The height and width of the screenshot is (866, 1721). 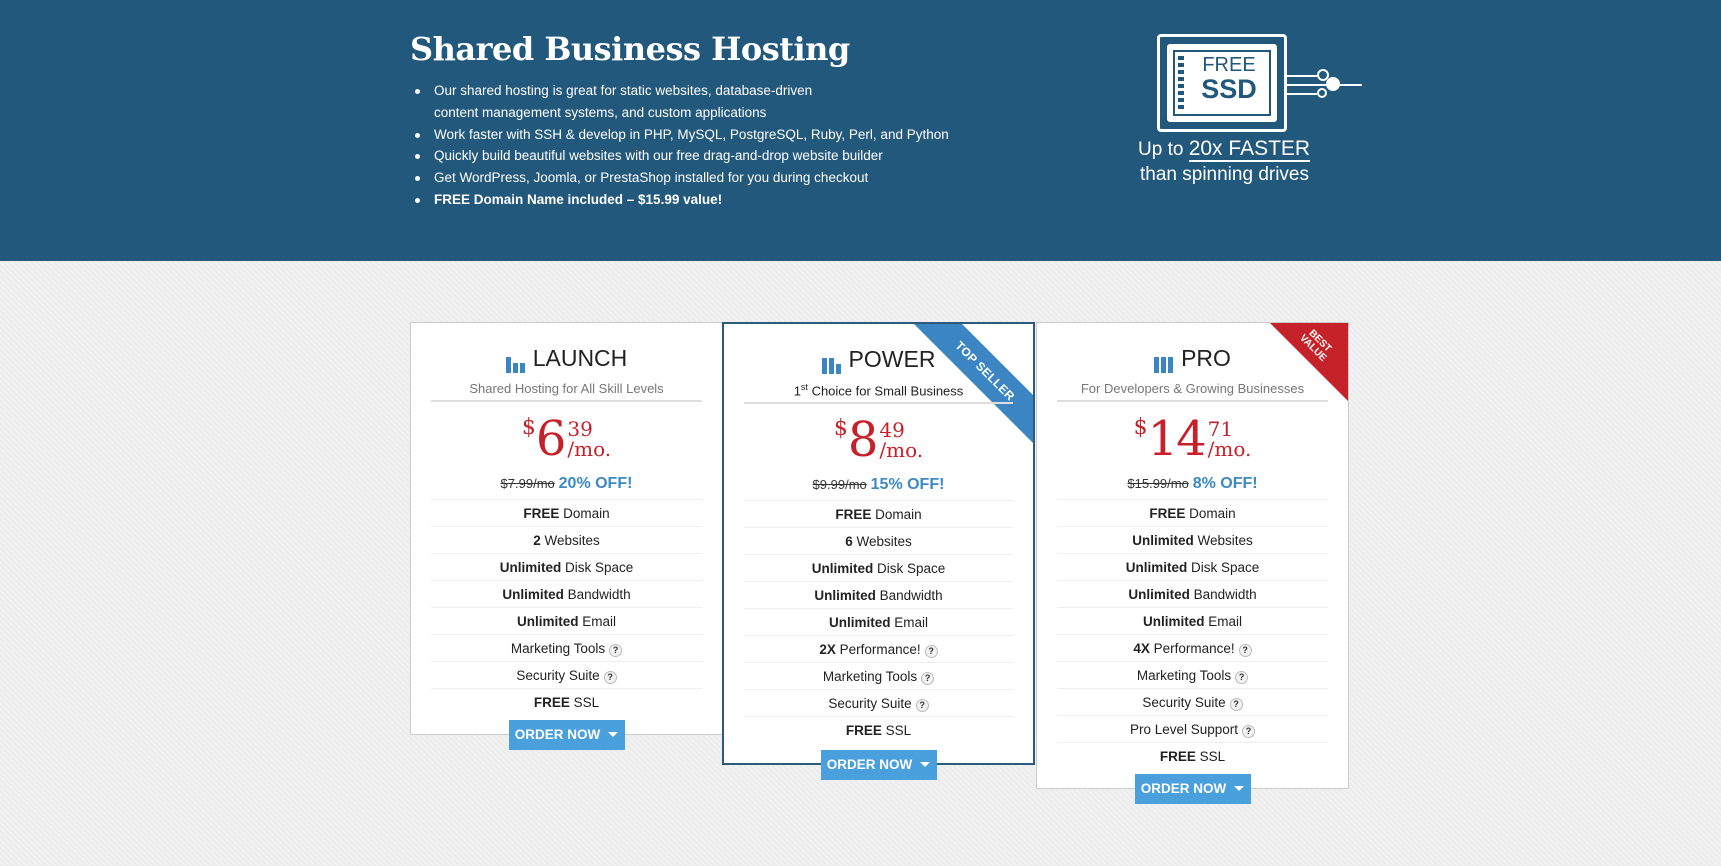 I want to click on price-cents-group: 71/mo., so click(x=1230, y=439).